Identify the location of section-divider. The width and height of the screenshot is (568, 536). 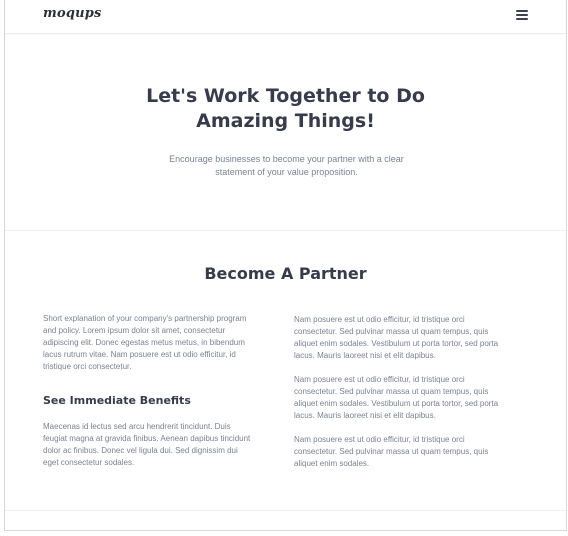
(285, 510).